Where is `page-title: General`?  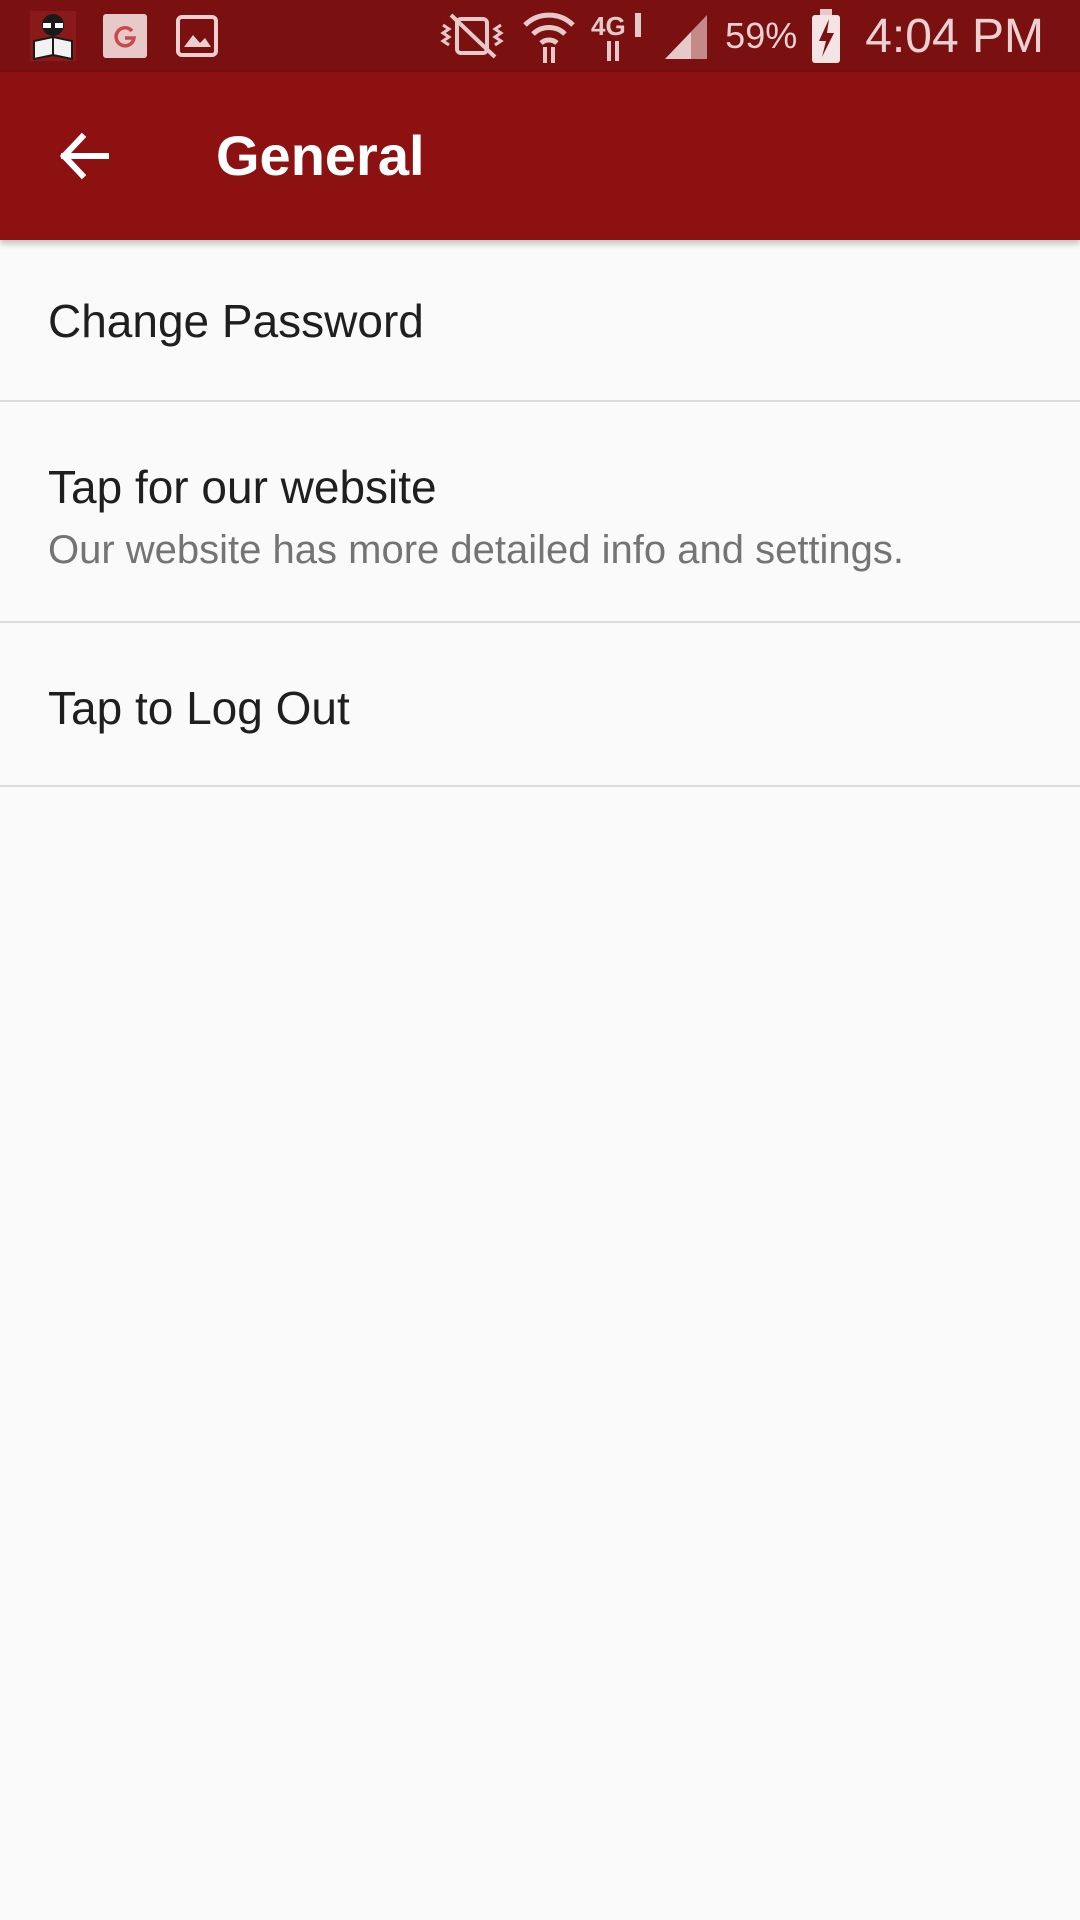
page-title: General is located at coordinates (320, 155).